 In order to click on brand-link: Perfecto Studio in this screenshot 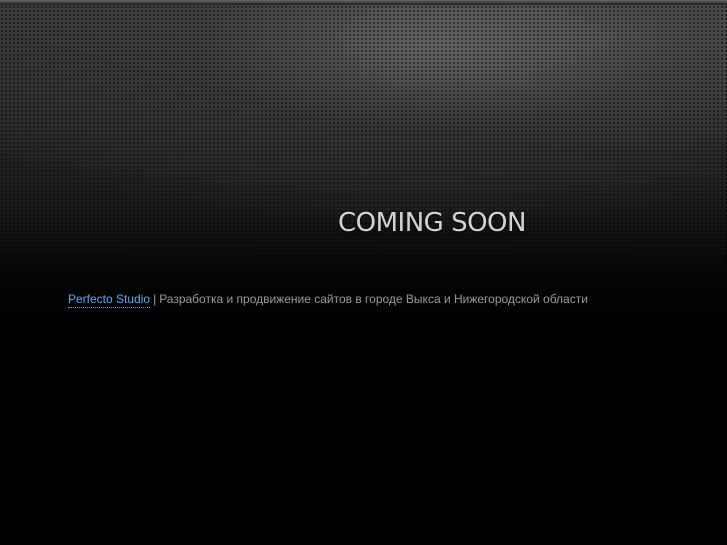, I will do `click(109, 300)`.